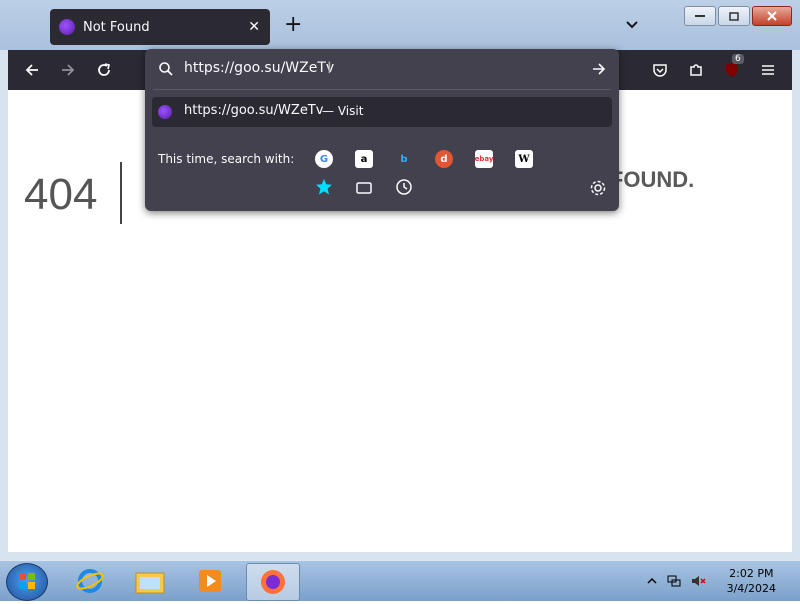  What do you see at coordinates (751, 573) in the screenshot?
I see `clock-time: 2:02 PM` at bounding box center [751, 573].